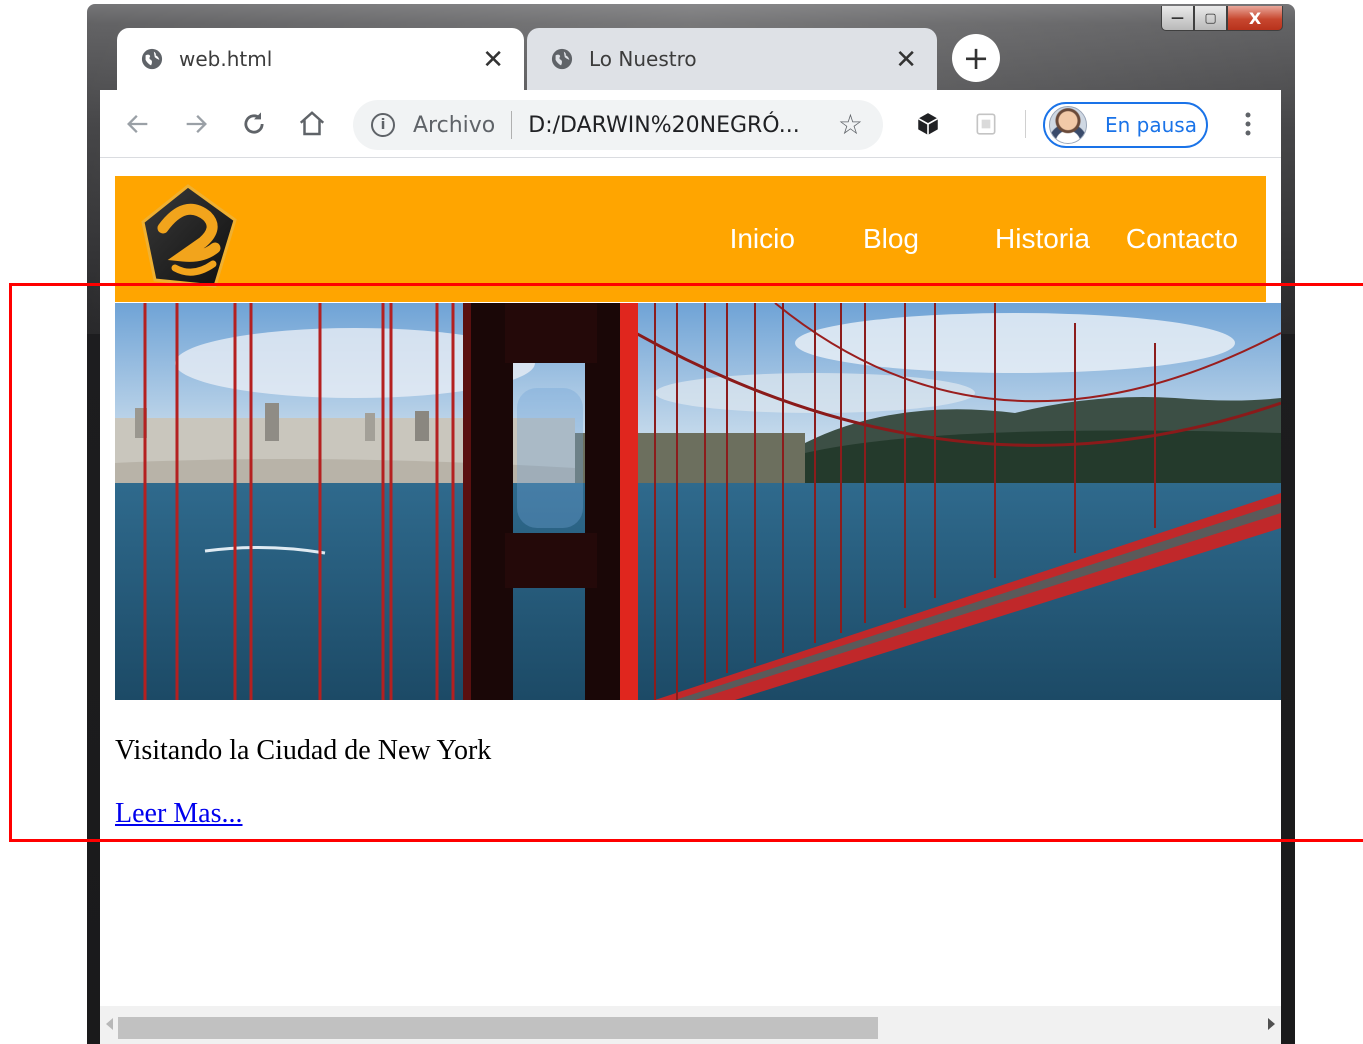 Image resolution: width=1363 pixels, height=1044 pixels. Describe the element at coordinates (109, 1024) in the screenshot. I see `scroll-left-arrow-icon` at that location.